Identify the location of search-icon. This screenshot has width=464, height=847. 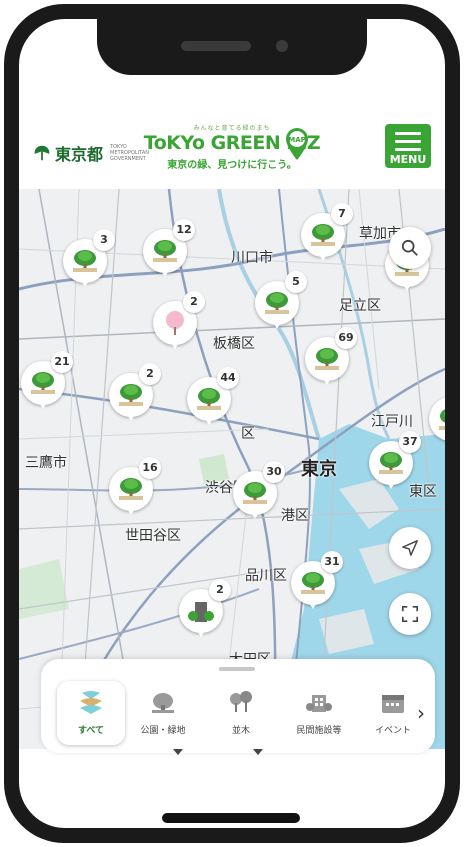
(409, 247).